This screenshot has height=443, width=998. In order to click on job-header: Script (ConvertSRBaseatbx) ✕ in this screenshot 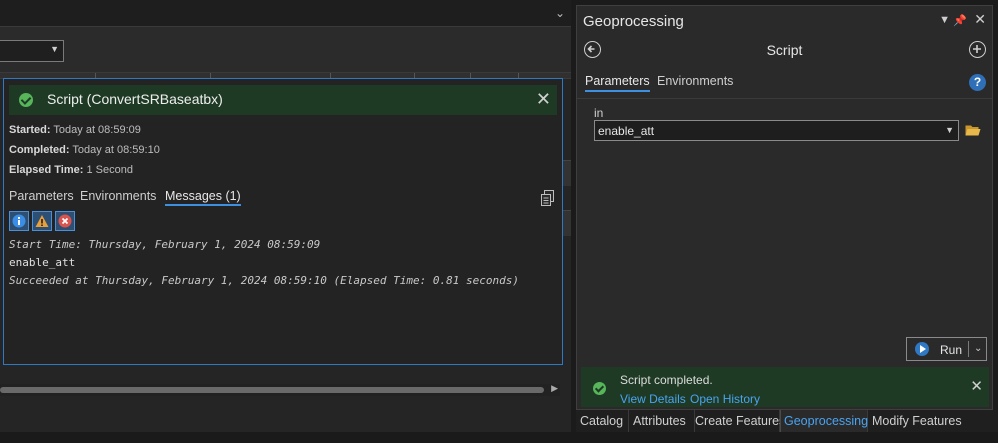, I will do `click(283, 100)`.